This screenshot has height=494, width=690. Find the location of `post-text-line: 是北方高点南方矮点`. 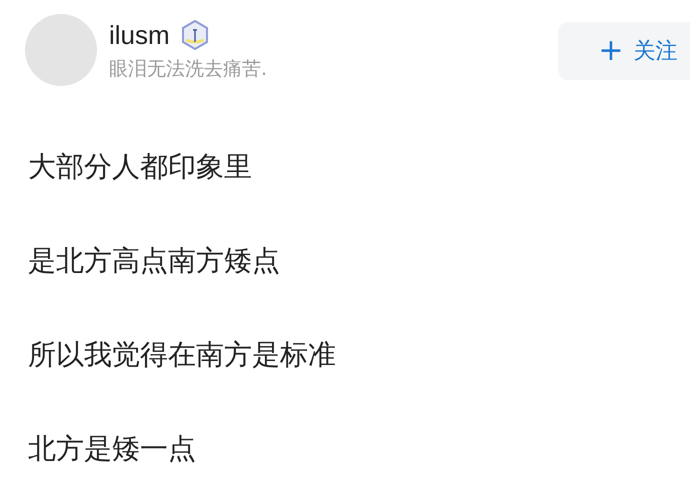

post-text-line: 是北方高点南方矮点 is located at coordinates (154, 261).